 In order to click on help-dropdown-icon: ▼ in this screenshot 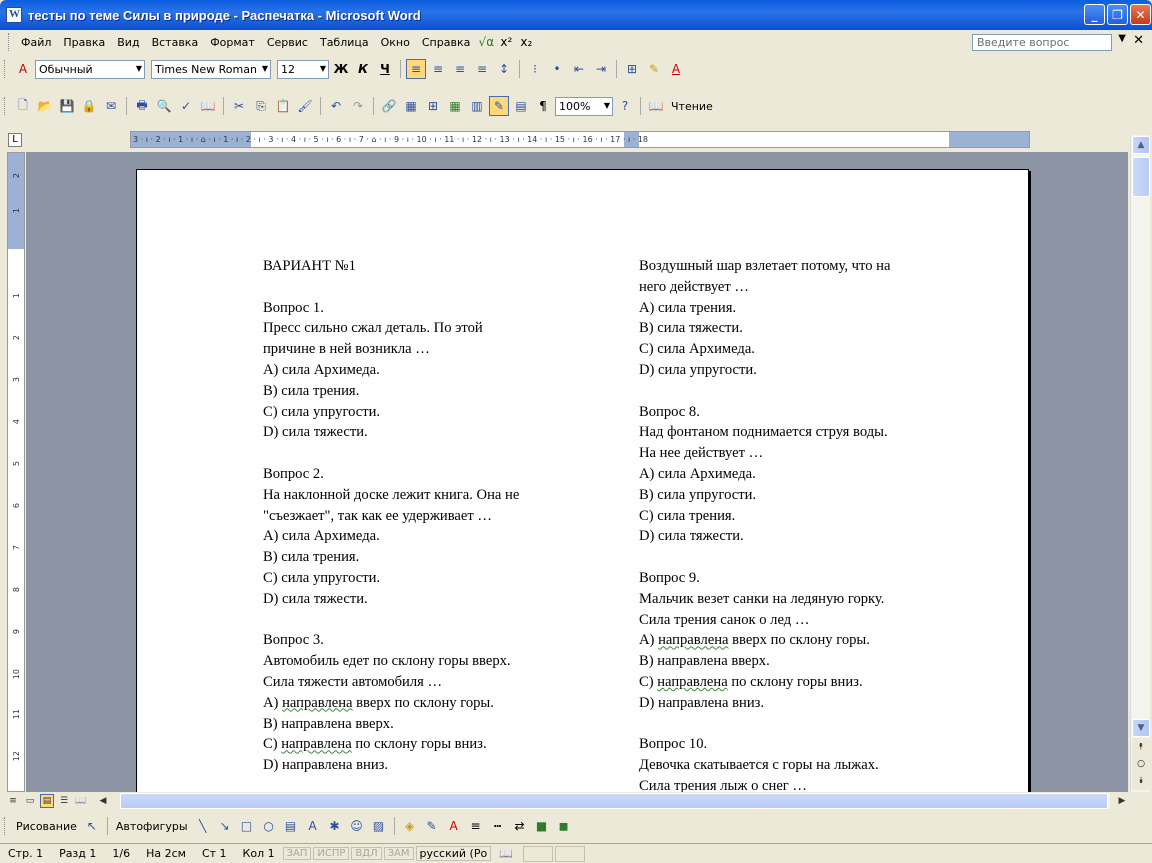, I will do `click(1122, 38)`.